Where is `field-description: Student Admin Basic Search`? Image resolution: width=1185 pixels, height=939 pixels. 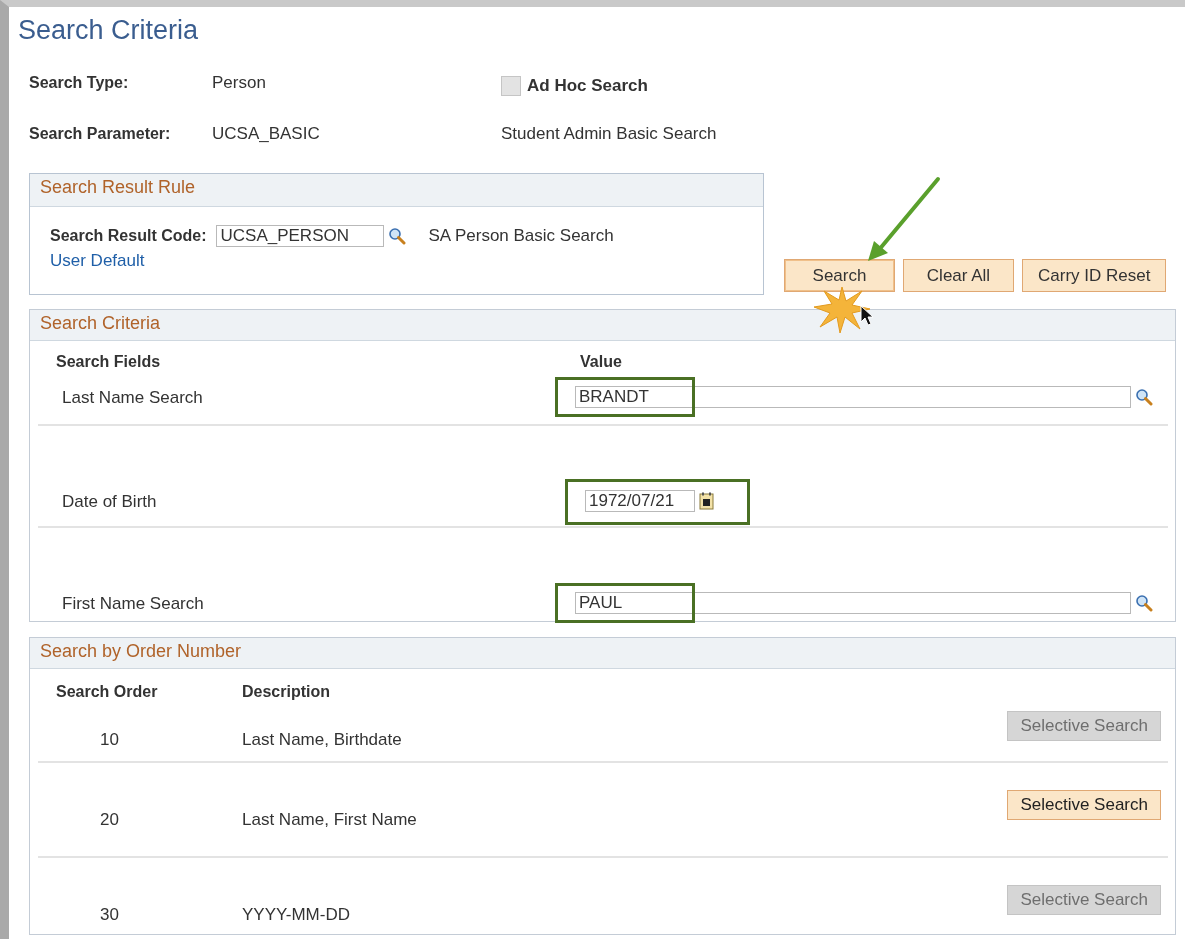
field-description: Student Admin Basic Search is located at coordinates (609, 134).